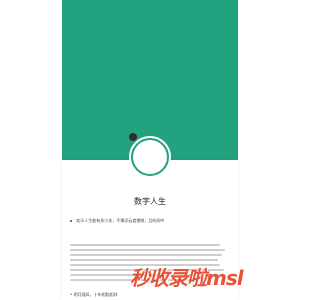 This screenshot has height=300, width=320. Describe the element at coordinates (120, 220) in the screenshot. I see `tagline-text: 欢乐人生能有多少关，不惧浮云遮望眼，且听风吟` at that location.